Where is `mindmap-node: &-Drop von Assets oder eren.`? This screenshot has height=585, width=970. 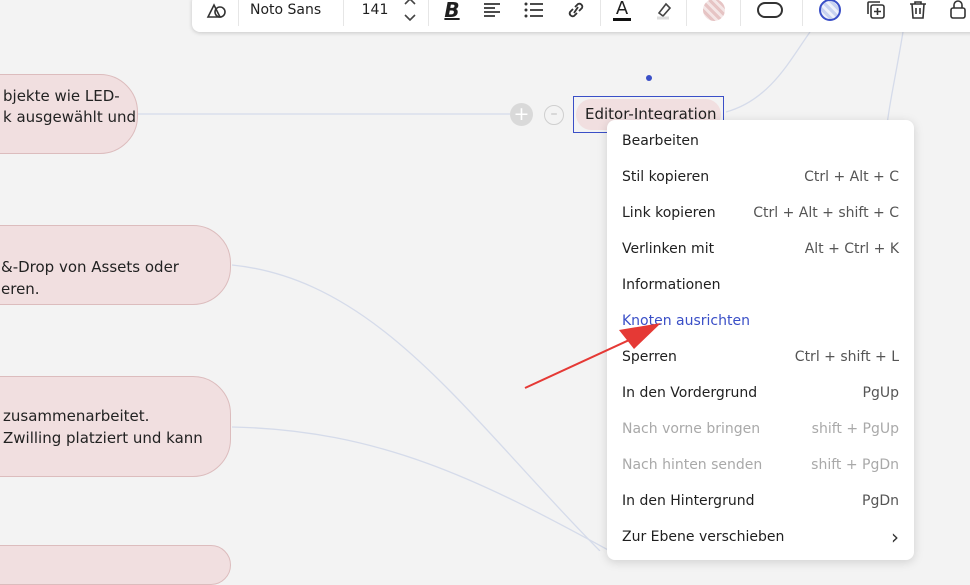 mindmap-node: &-Drop von Assets oder eren. is located at coordinates (115, 265).